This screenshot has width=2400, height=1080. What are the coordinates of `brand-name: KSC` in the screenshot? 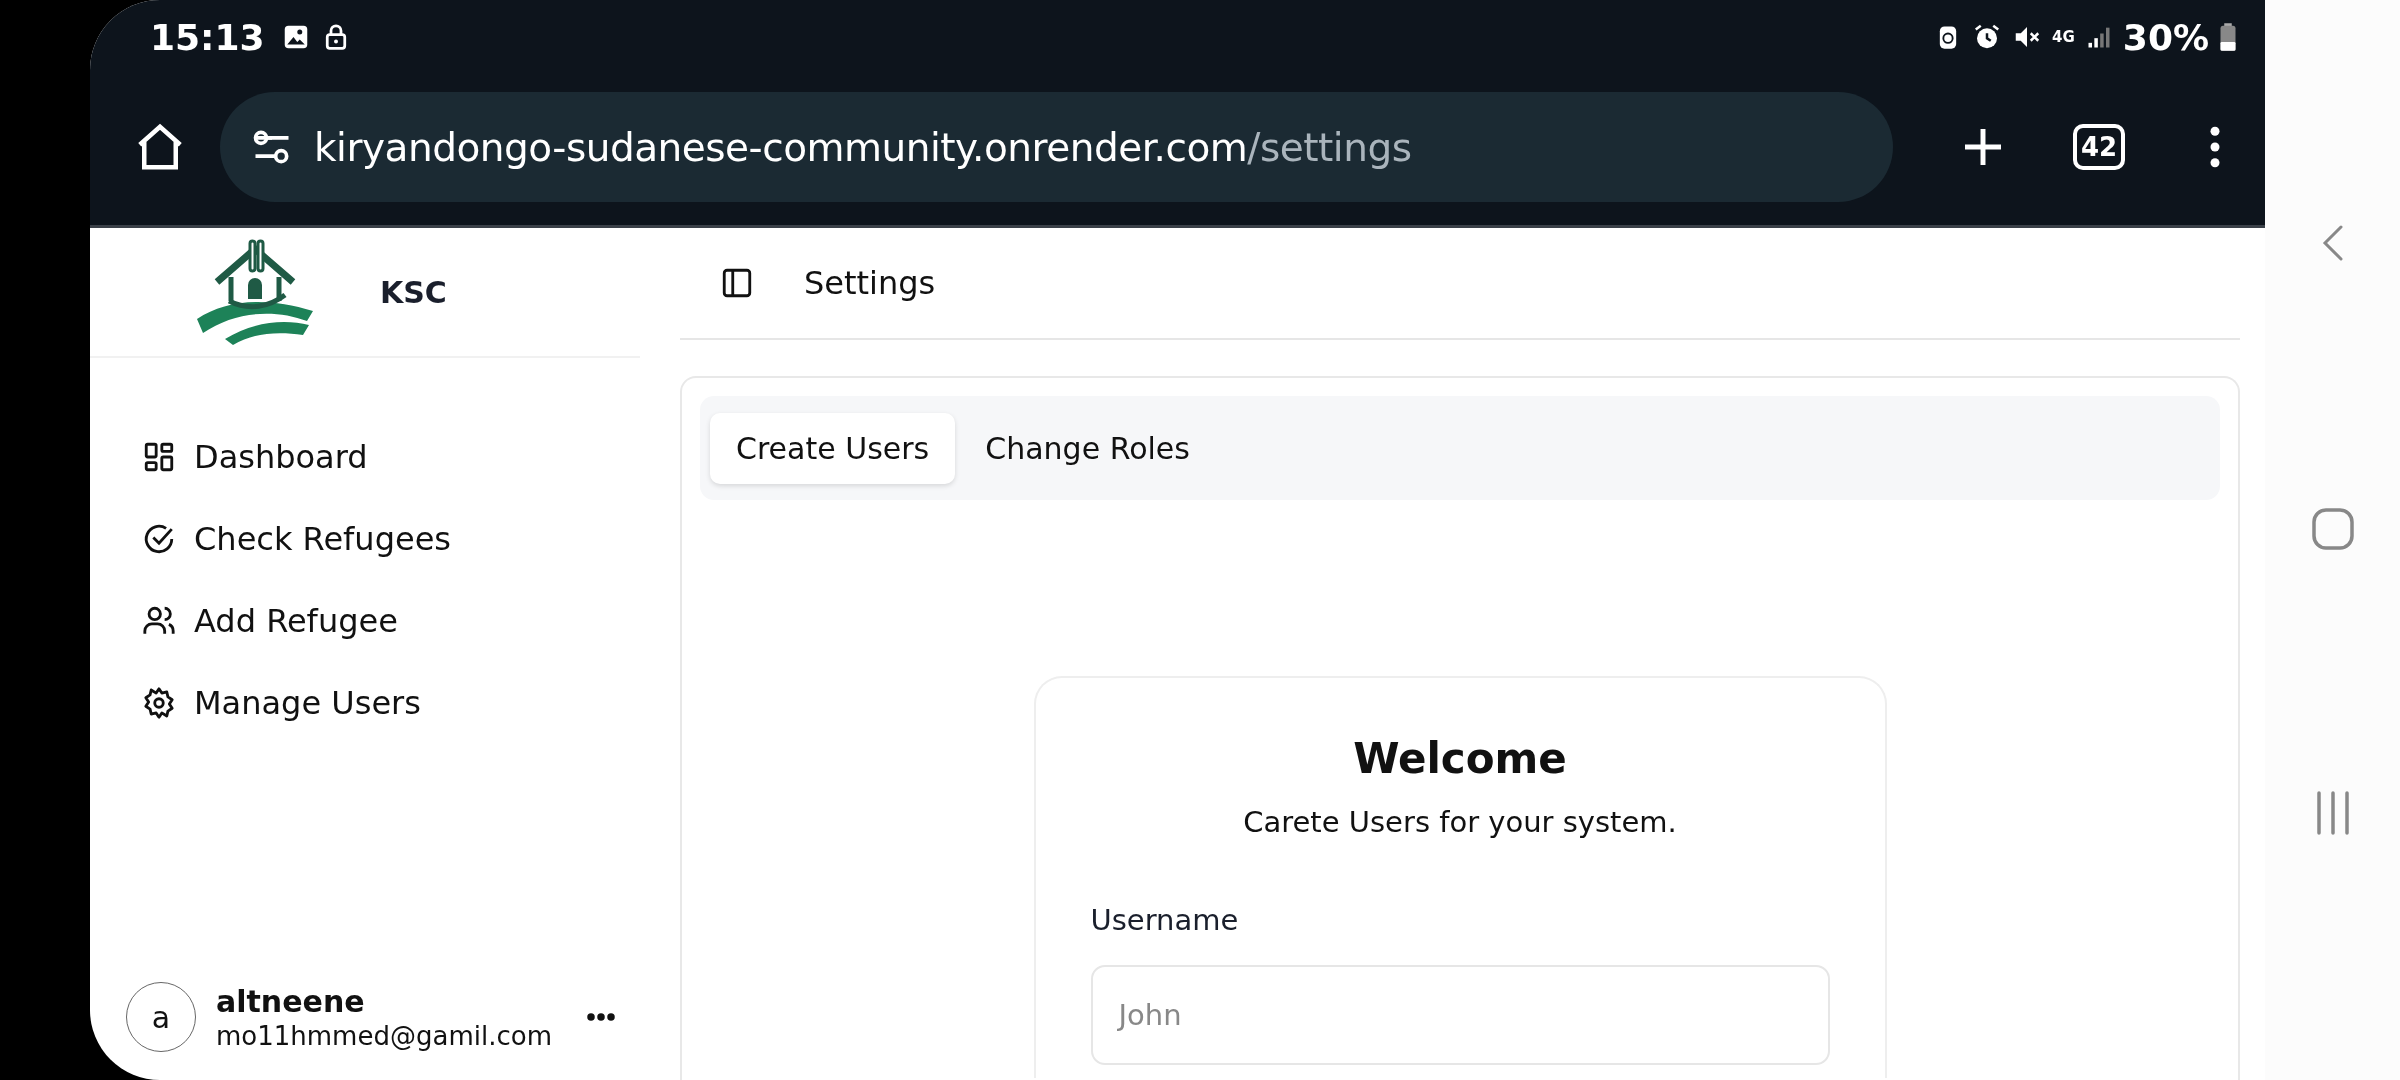 It's located at (413, 292).